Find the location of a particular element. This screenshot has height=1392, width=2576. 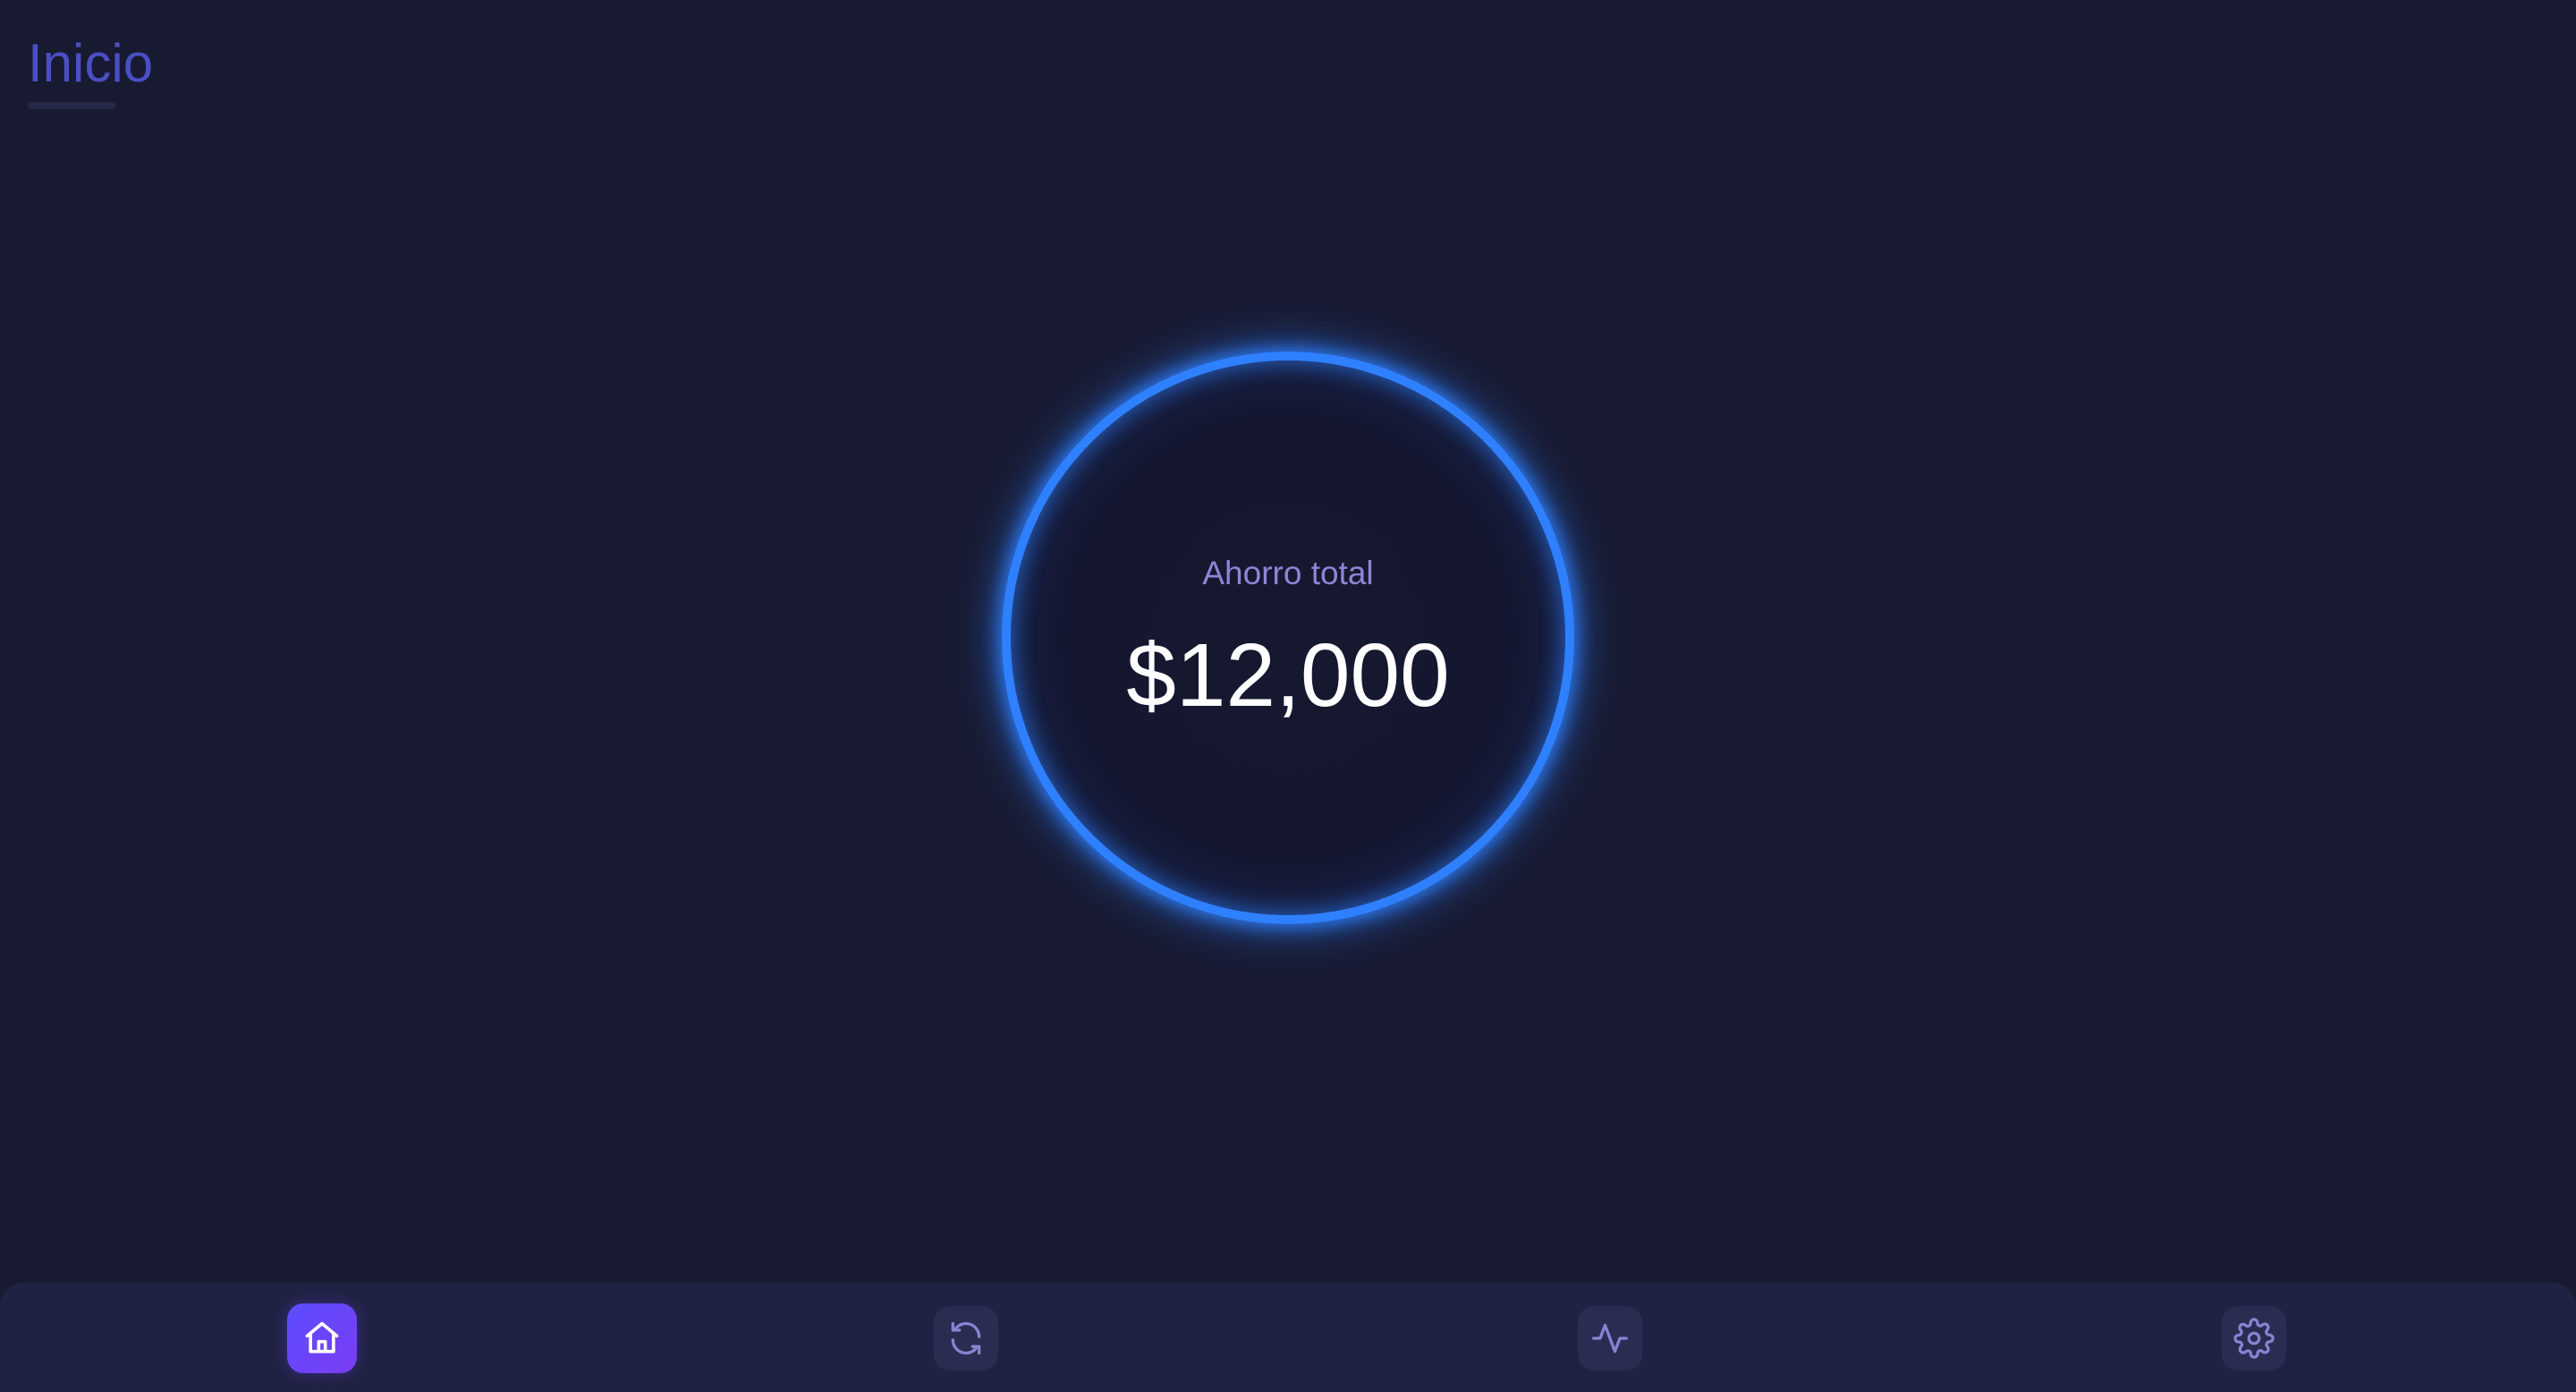

page-header: Inicio is located at coordinates (90, 70).